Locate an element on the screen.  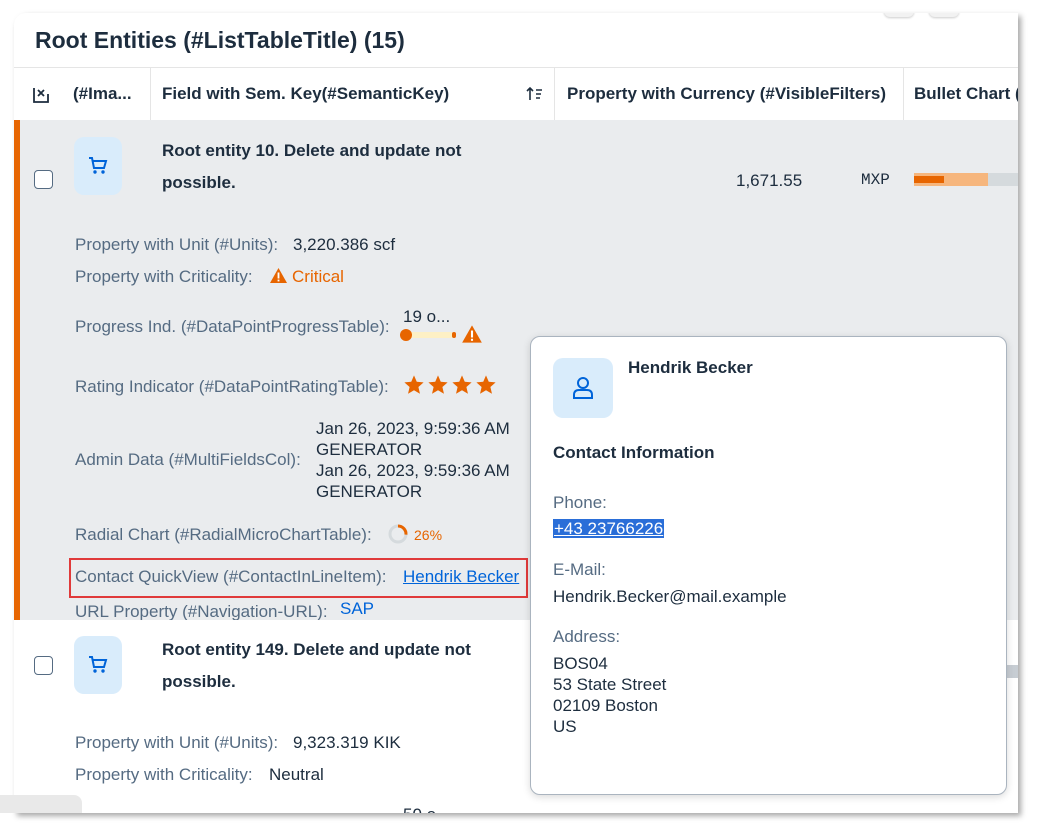
select-all-icon is located at coordinates (44, 94).